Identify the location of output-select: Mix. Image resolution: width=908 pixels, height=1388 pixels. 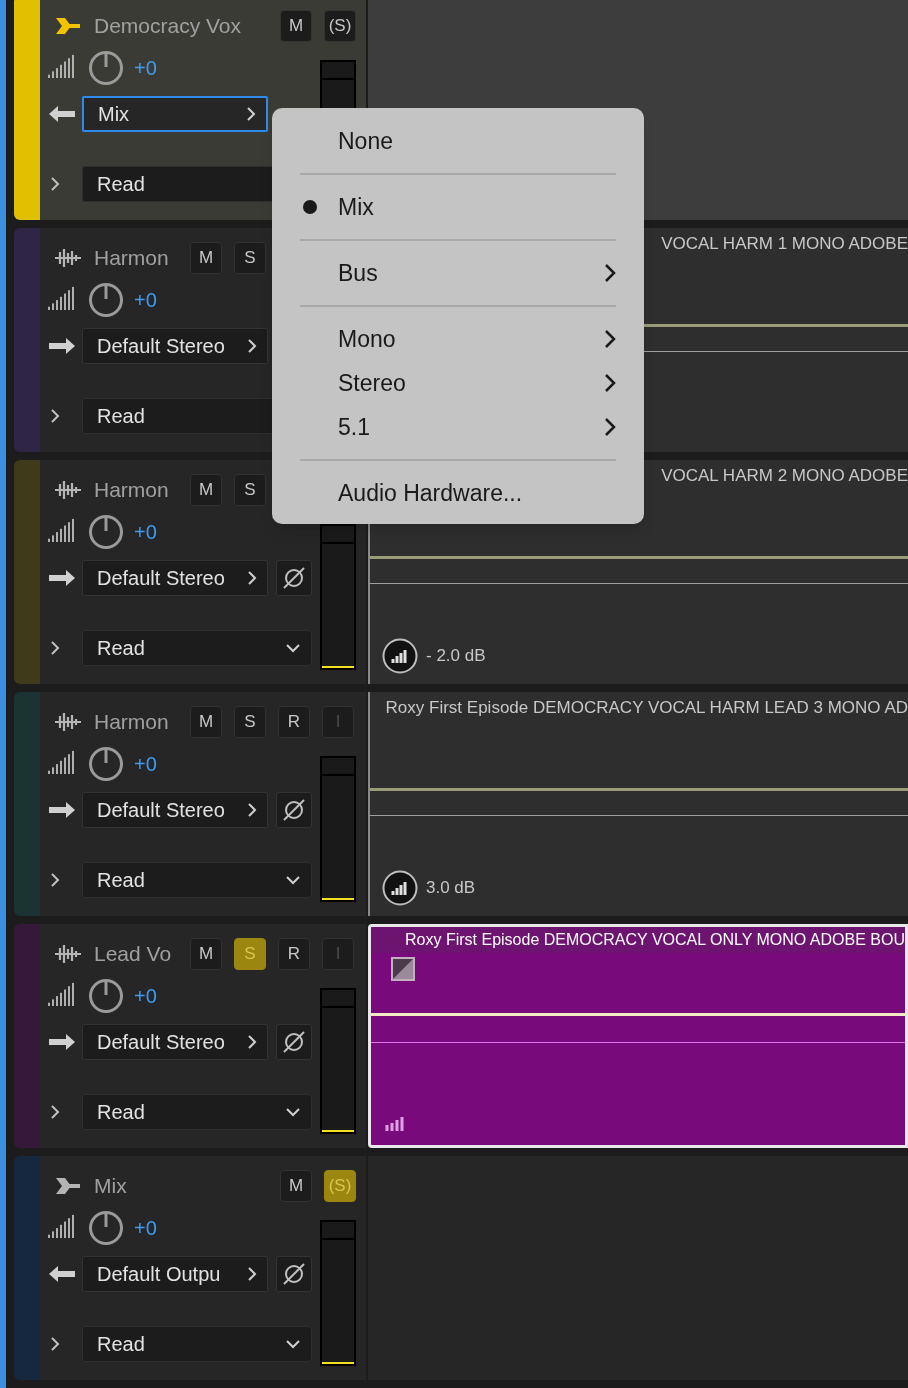
(175, 114).